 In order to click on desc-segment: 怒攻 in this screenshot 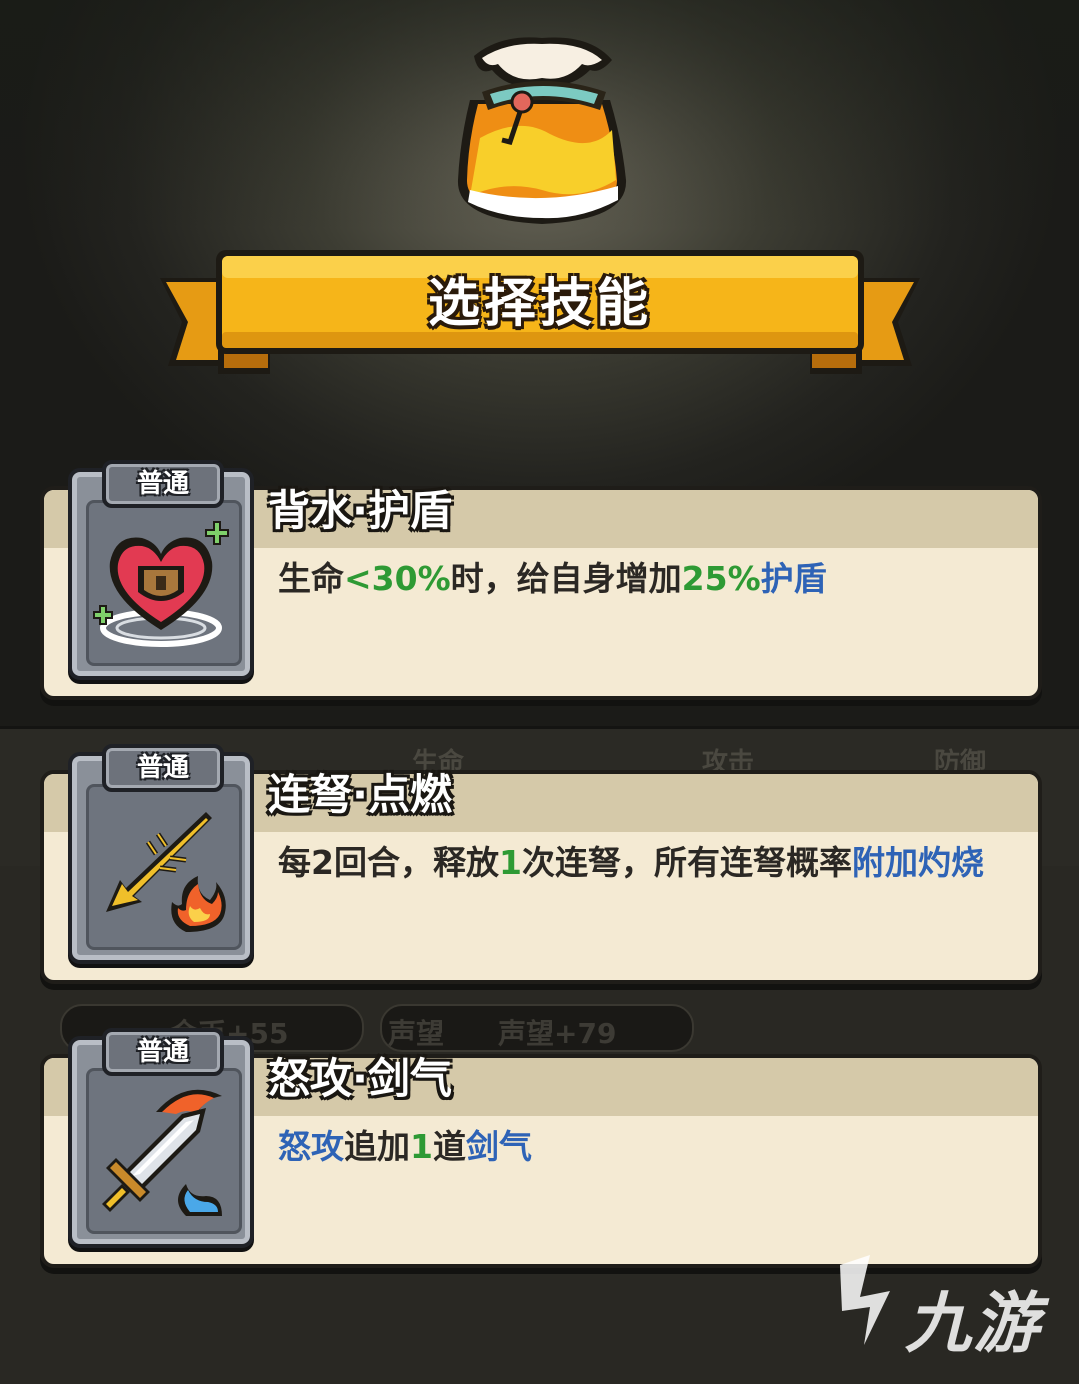, I will do `click(311, 1146)`.